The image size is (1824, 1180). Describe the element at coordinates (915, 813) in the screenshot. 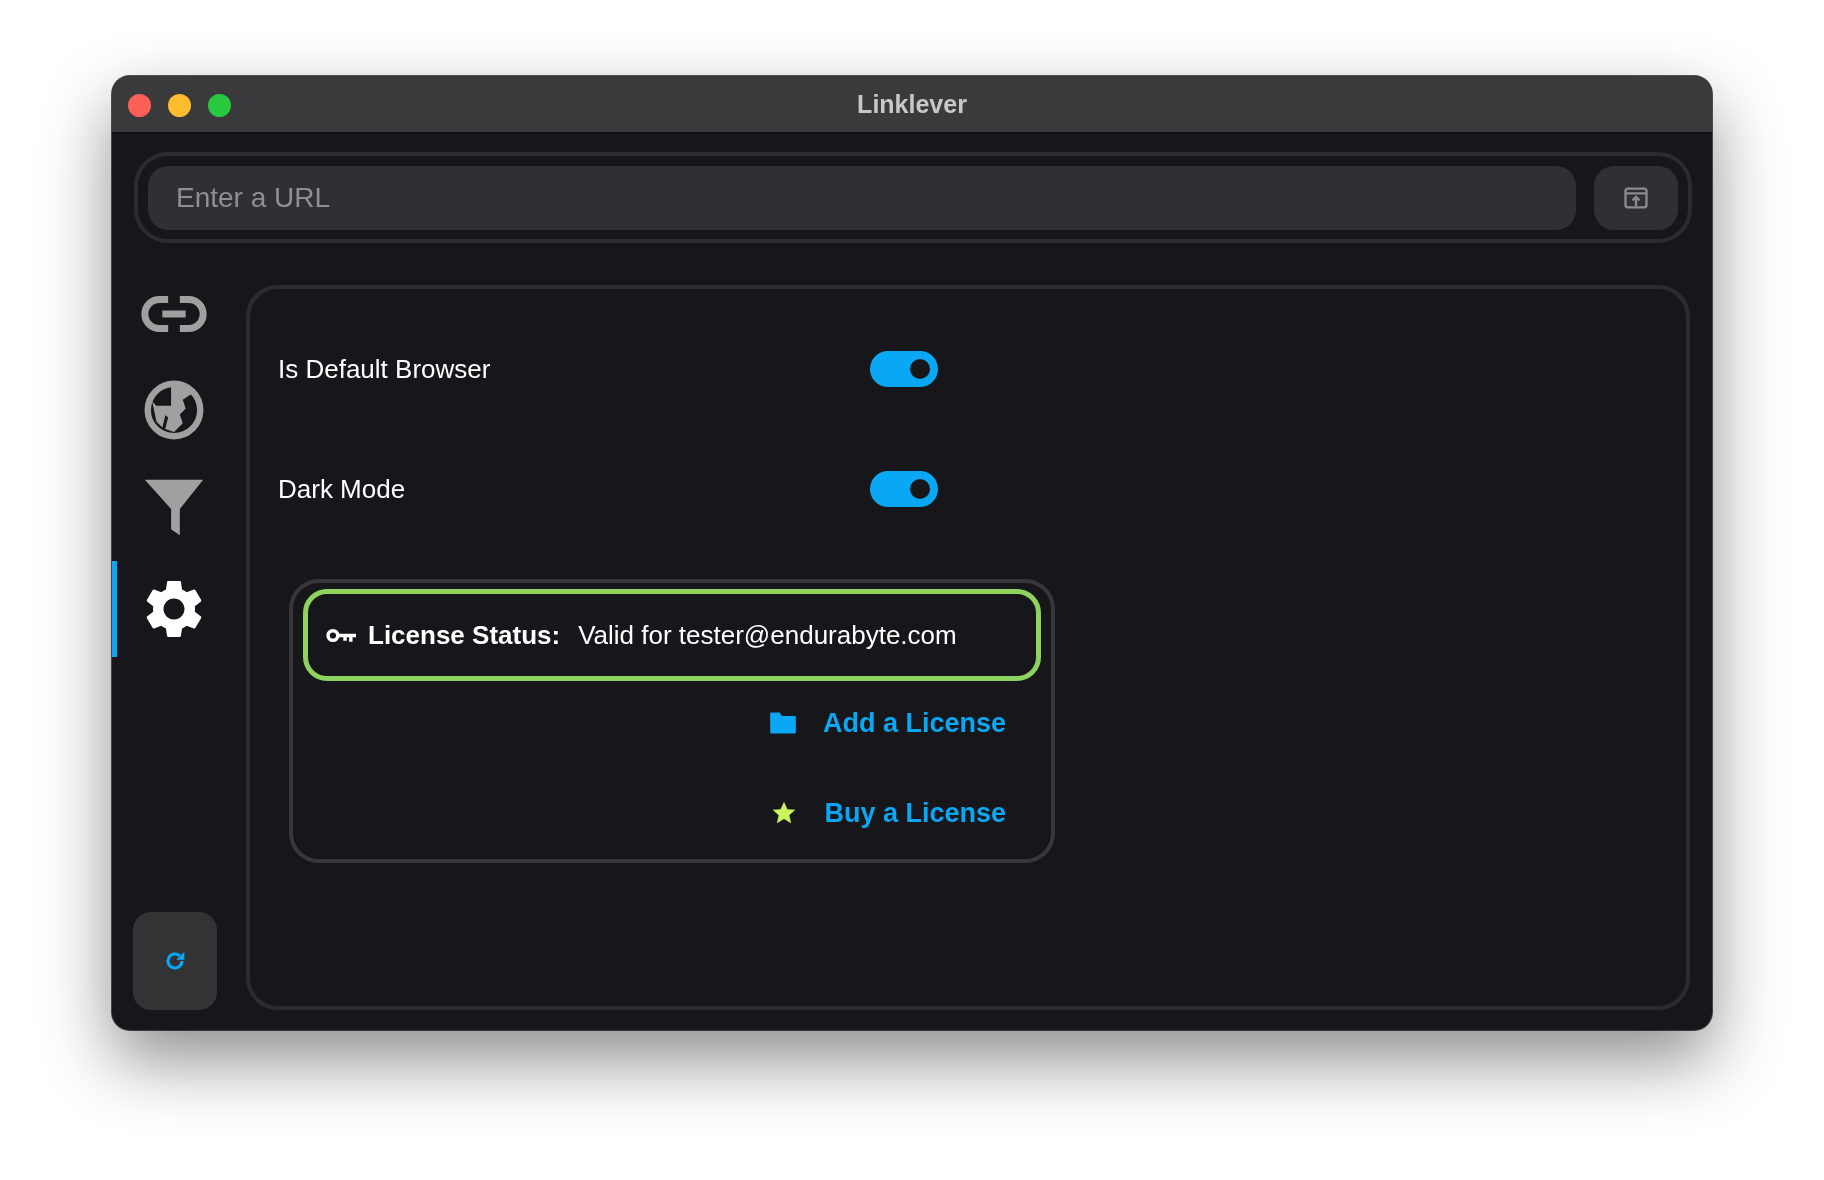

I see `license-link: Buy a License` at that location.